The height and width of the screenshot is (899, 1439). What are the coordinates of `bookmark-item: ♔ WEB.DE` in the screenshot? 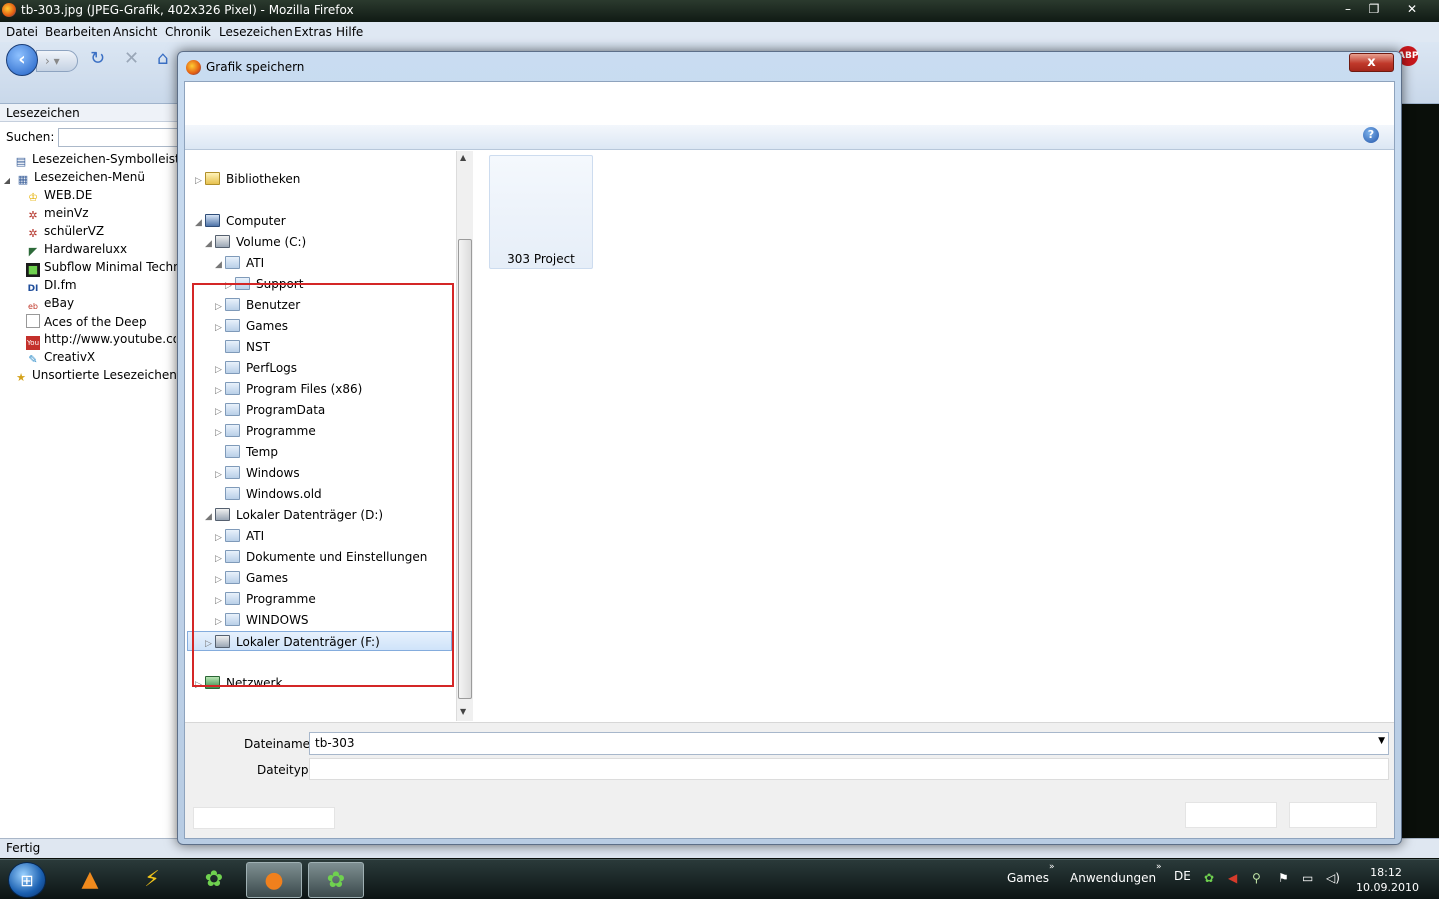 It's located at (59, 197).